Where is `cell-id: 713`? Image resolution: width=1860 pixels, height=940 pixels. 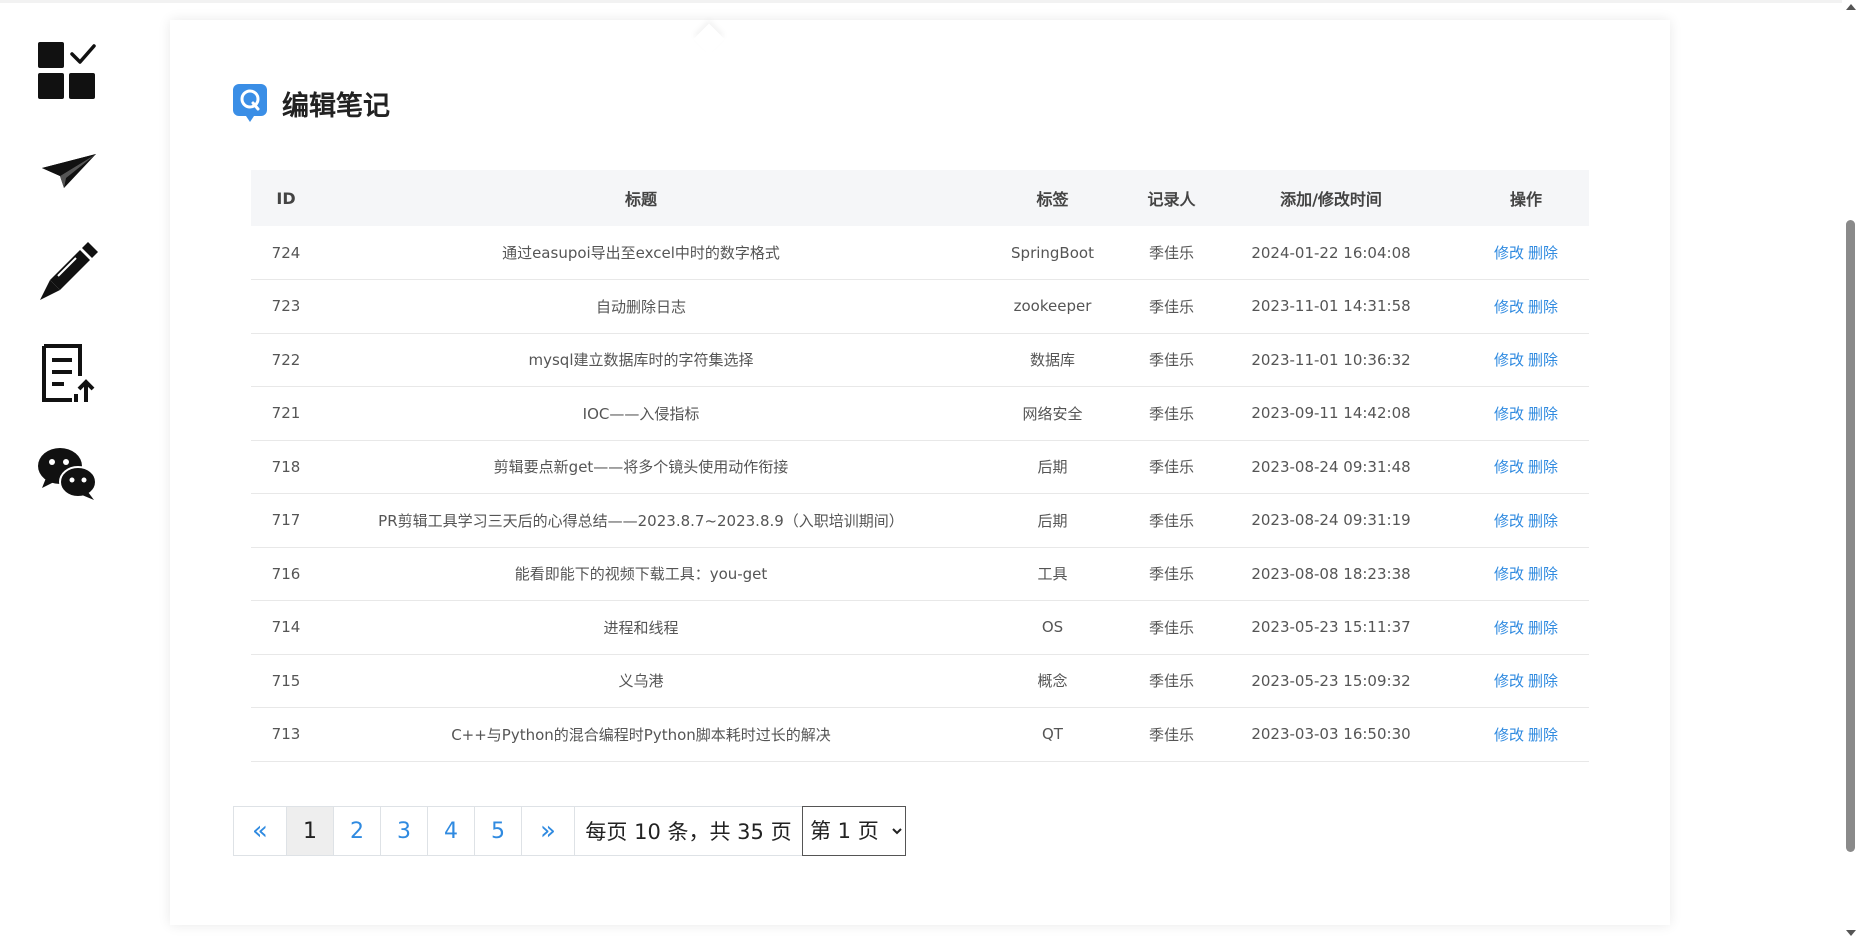
cell-id: 713 is located at coordinates (286, 734).